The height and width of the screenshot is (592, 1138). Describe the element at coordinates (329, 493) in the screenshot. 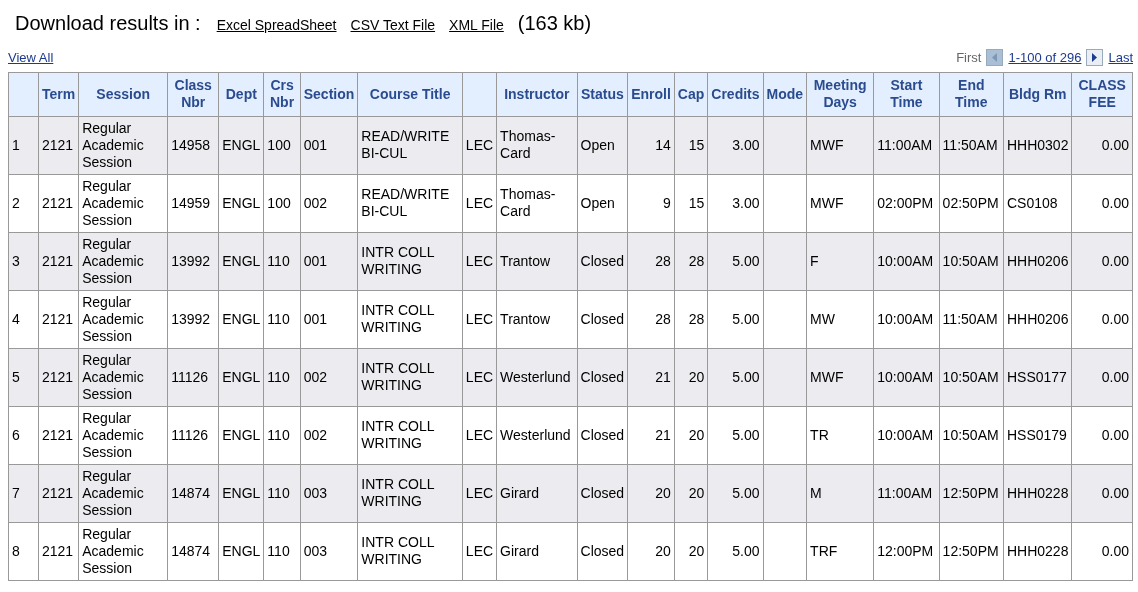

I see `table-cell: 003` at that location.